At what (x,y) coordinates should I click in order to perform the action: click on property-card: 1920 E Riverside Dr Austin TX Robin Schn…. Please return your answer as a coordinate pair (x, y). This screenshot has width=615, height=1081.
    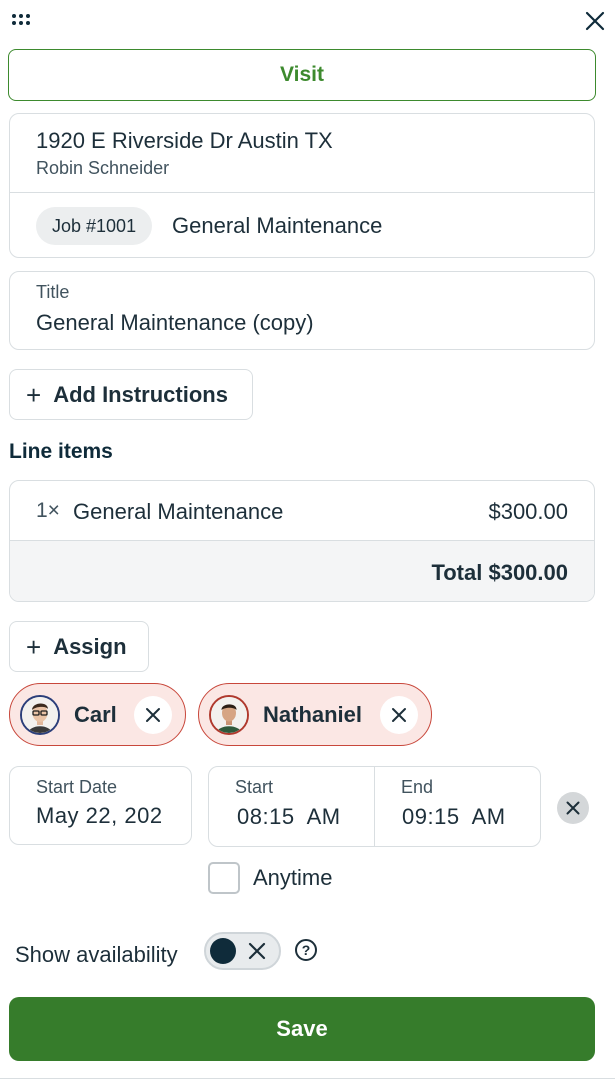
    Looking at the image, I should click on (302, 185).